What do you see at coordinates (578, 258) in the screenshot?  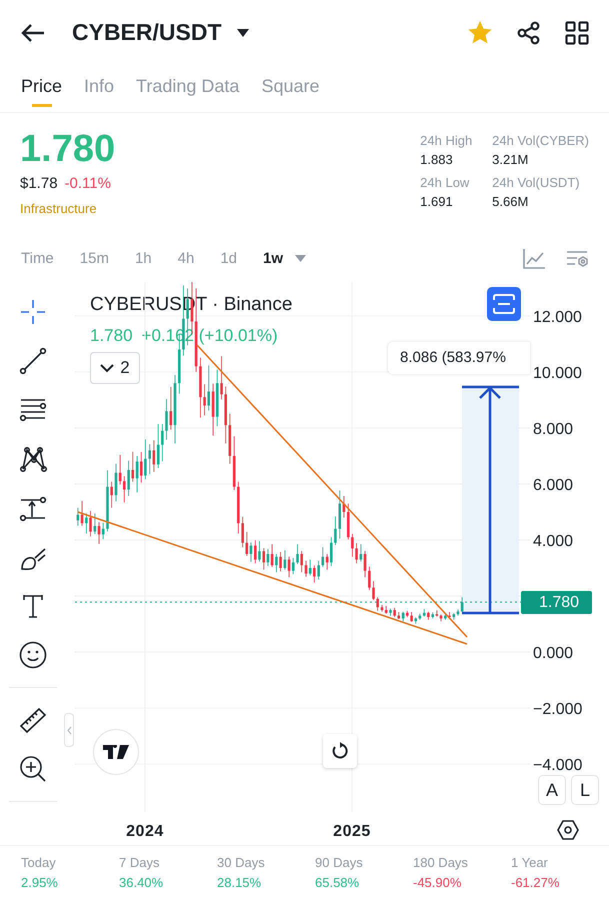 I see `chart-settings-icon` at bounding box center [578, 258].